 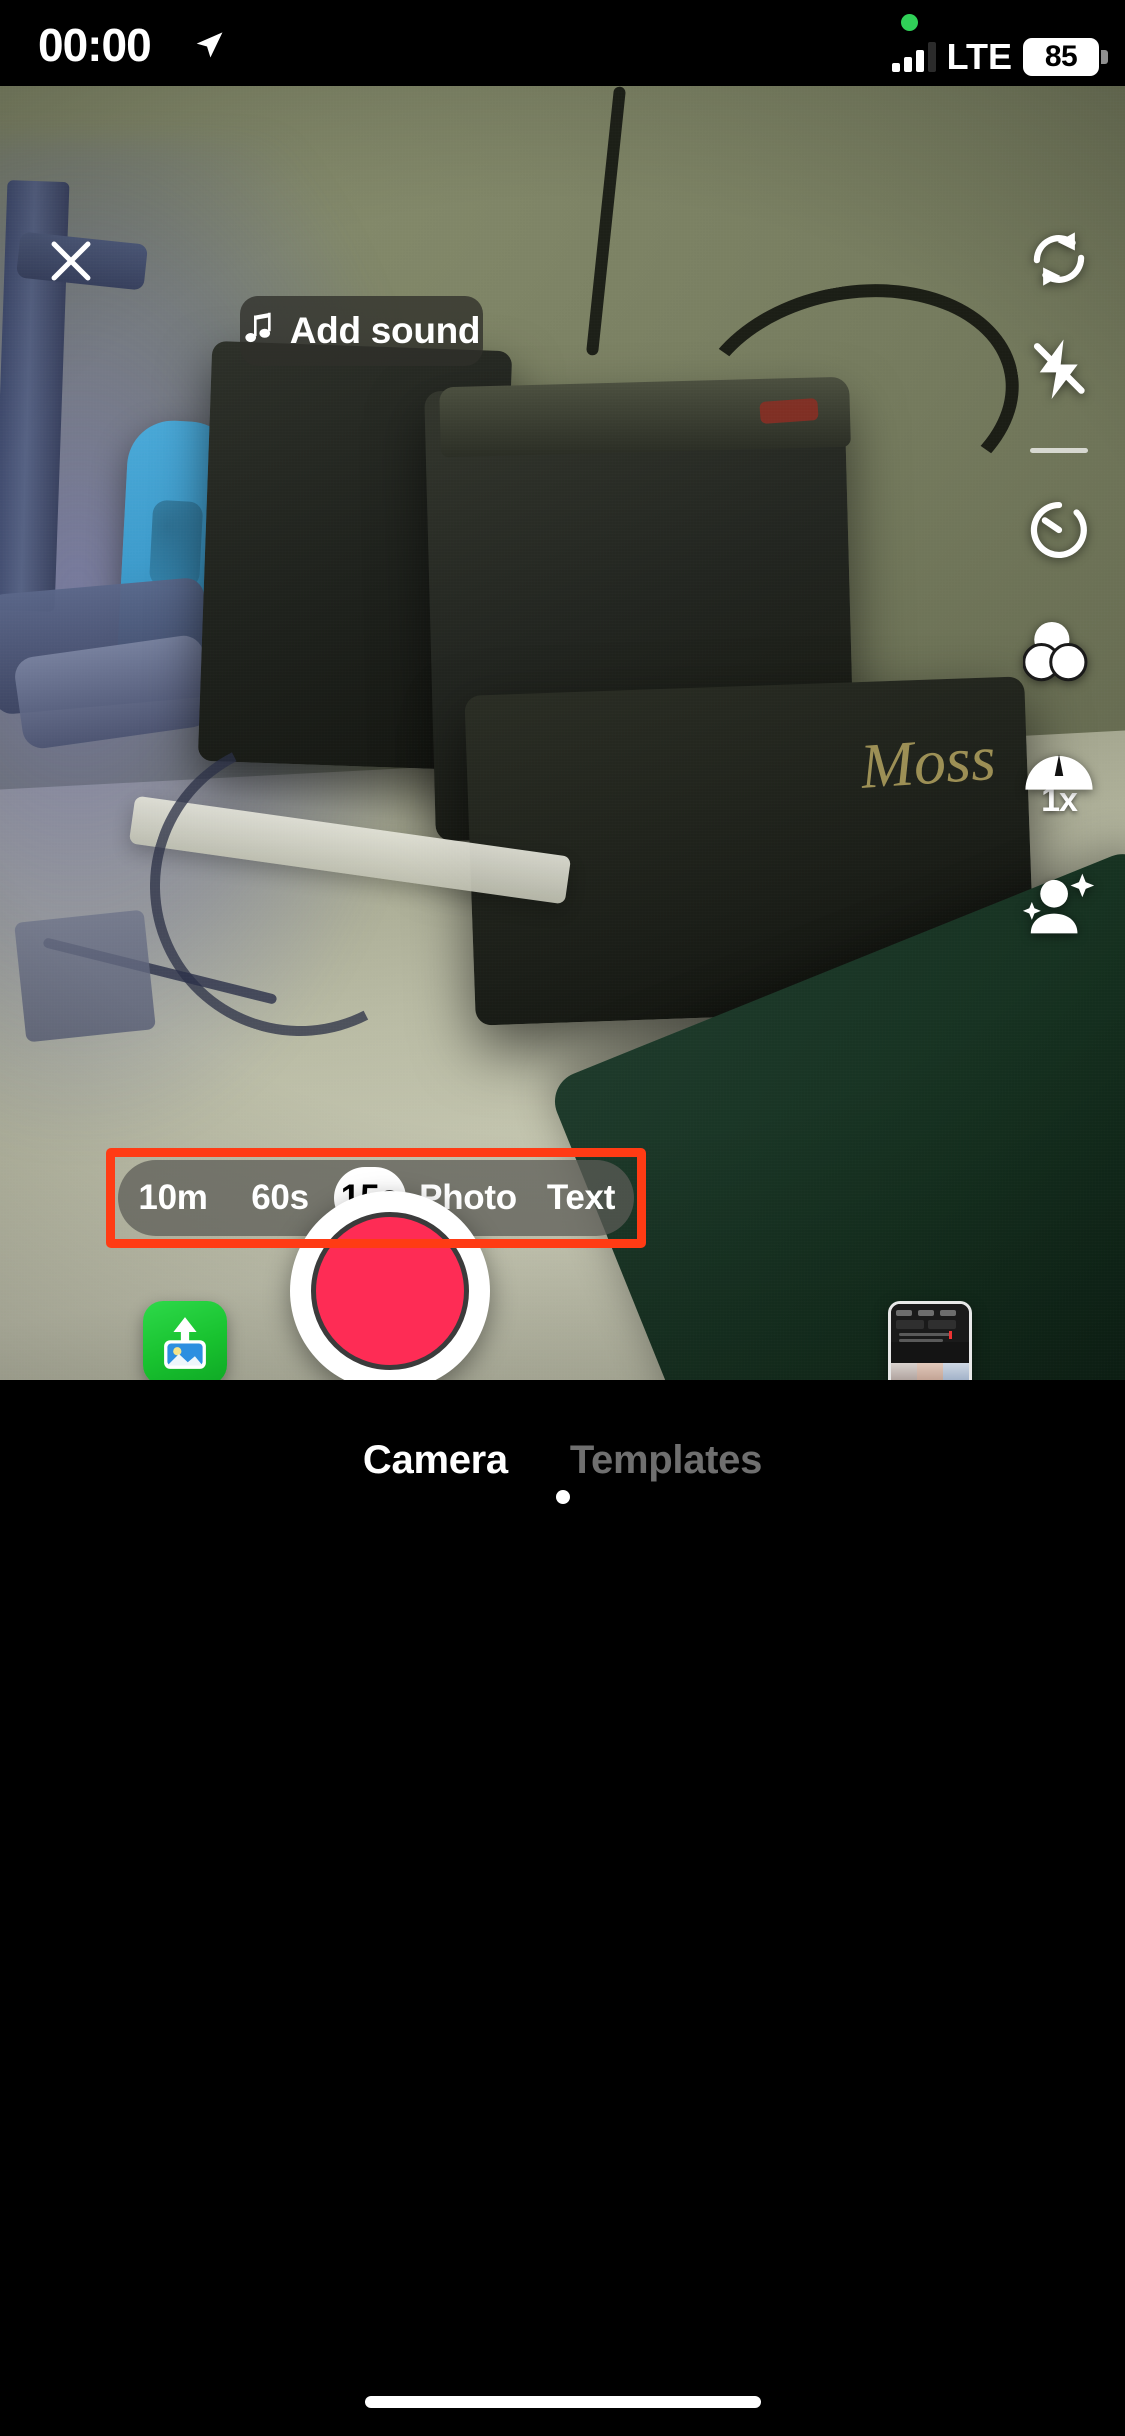 I want to click on battery-nub, so click(x=1104, y=57).